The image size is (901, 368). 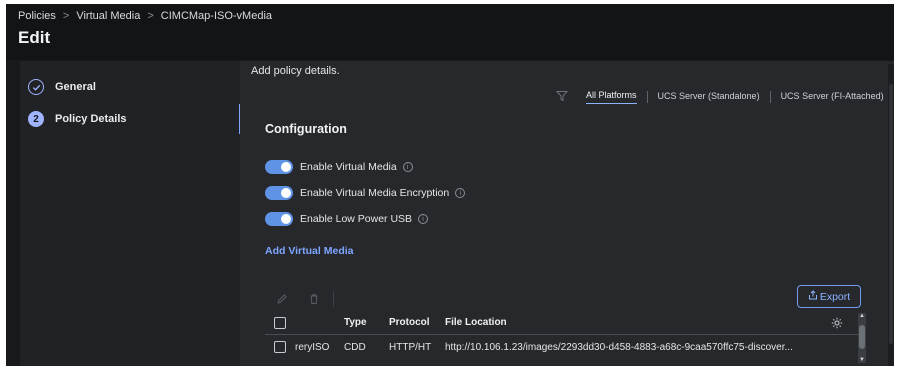 I want to click on toggle-row-encryption: Enable Virtual Media Encryption i, so click(x=365, y=193).